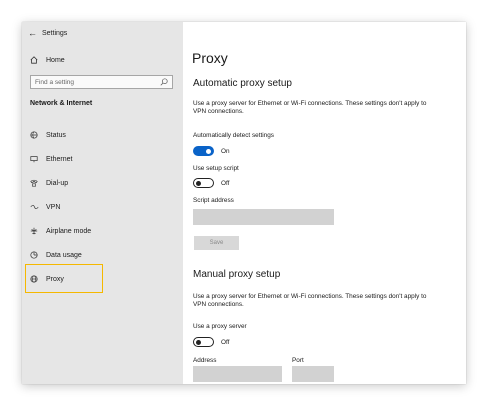  I want to click on script-address-label: Script address, so click(213, 200).